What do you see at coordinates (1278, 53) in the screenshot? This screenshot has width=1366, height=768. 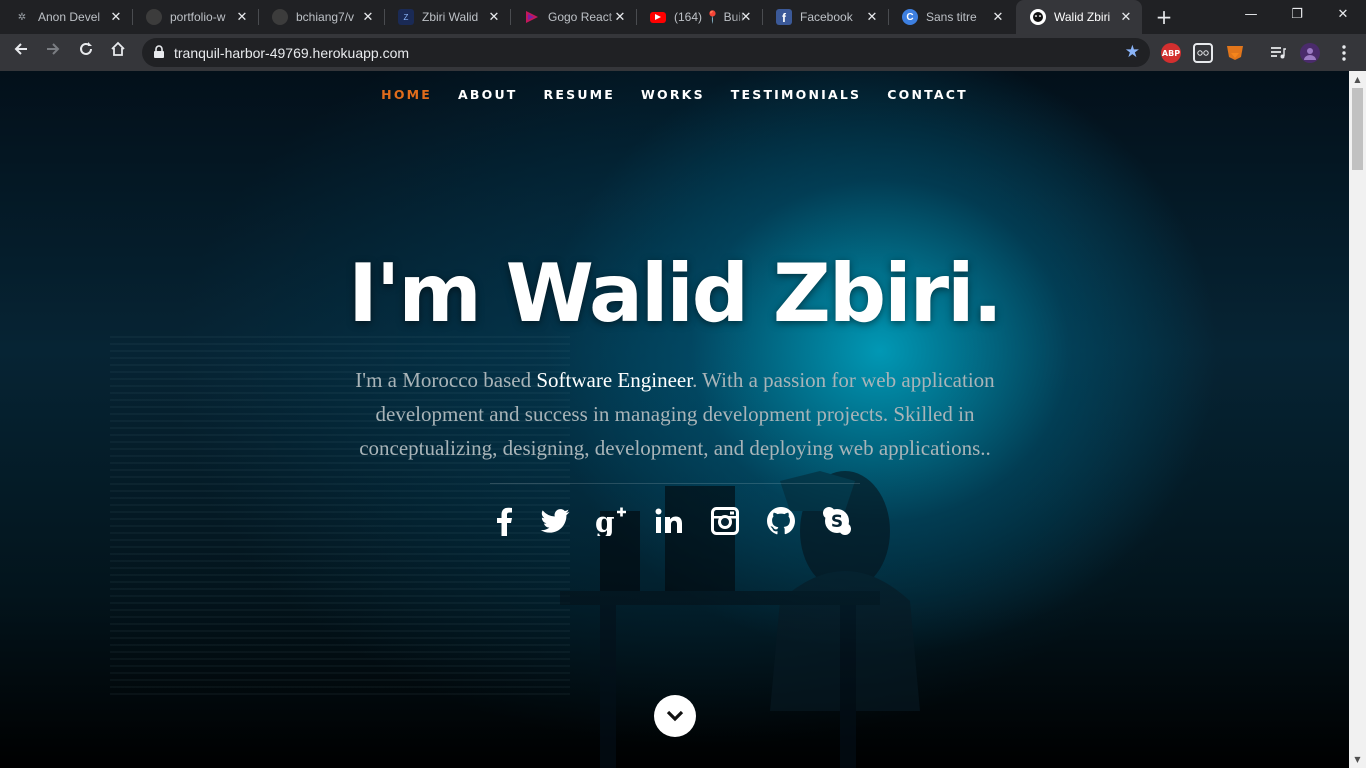 I see `playlist-icon` at bounding box center [1278, 53].